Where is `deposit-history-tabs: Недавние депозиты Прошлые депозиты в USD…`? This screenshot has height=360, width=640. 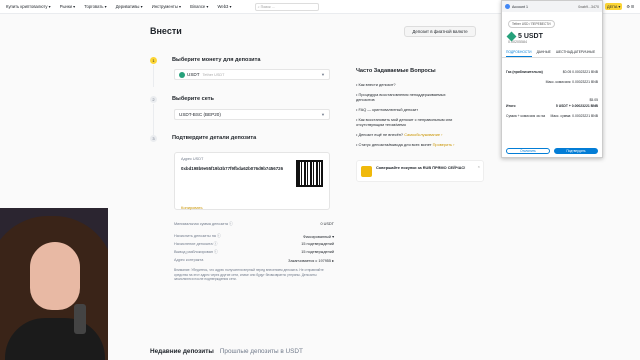 deposit-history-tabs: Недавние депозиты Прошлые депозиты в USD… is located at coordinates (226, 351).